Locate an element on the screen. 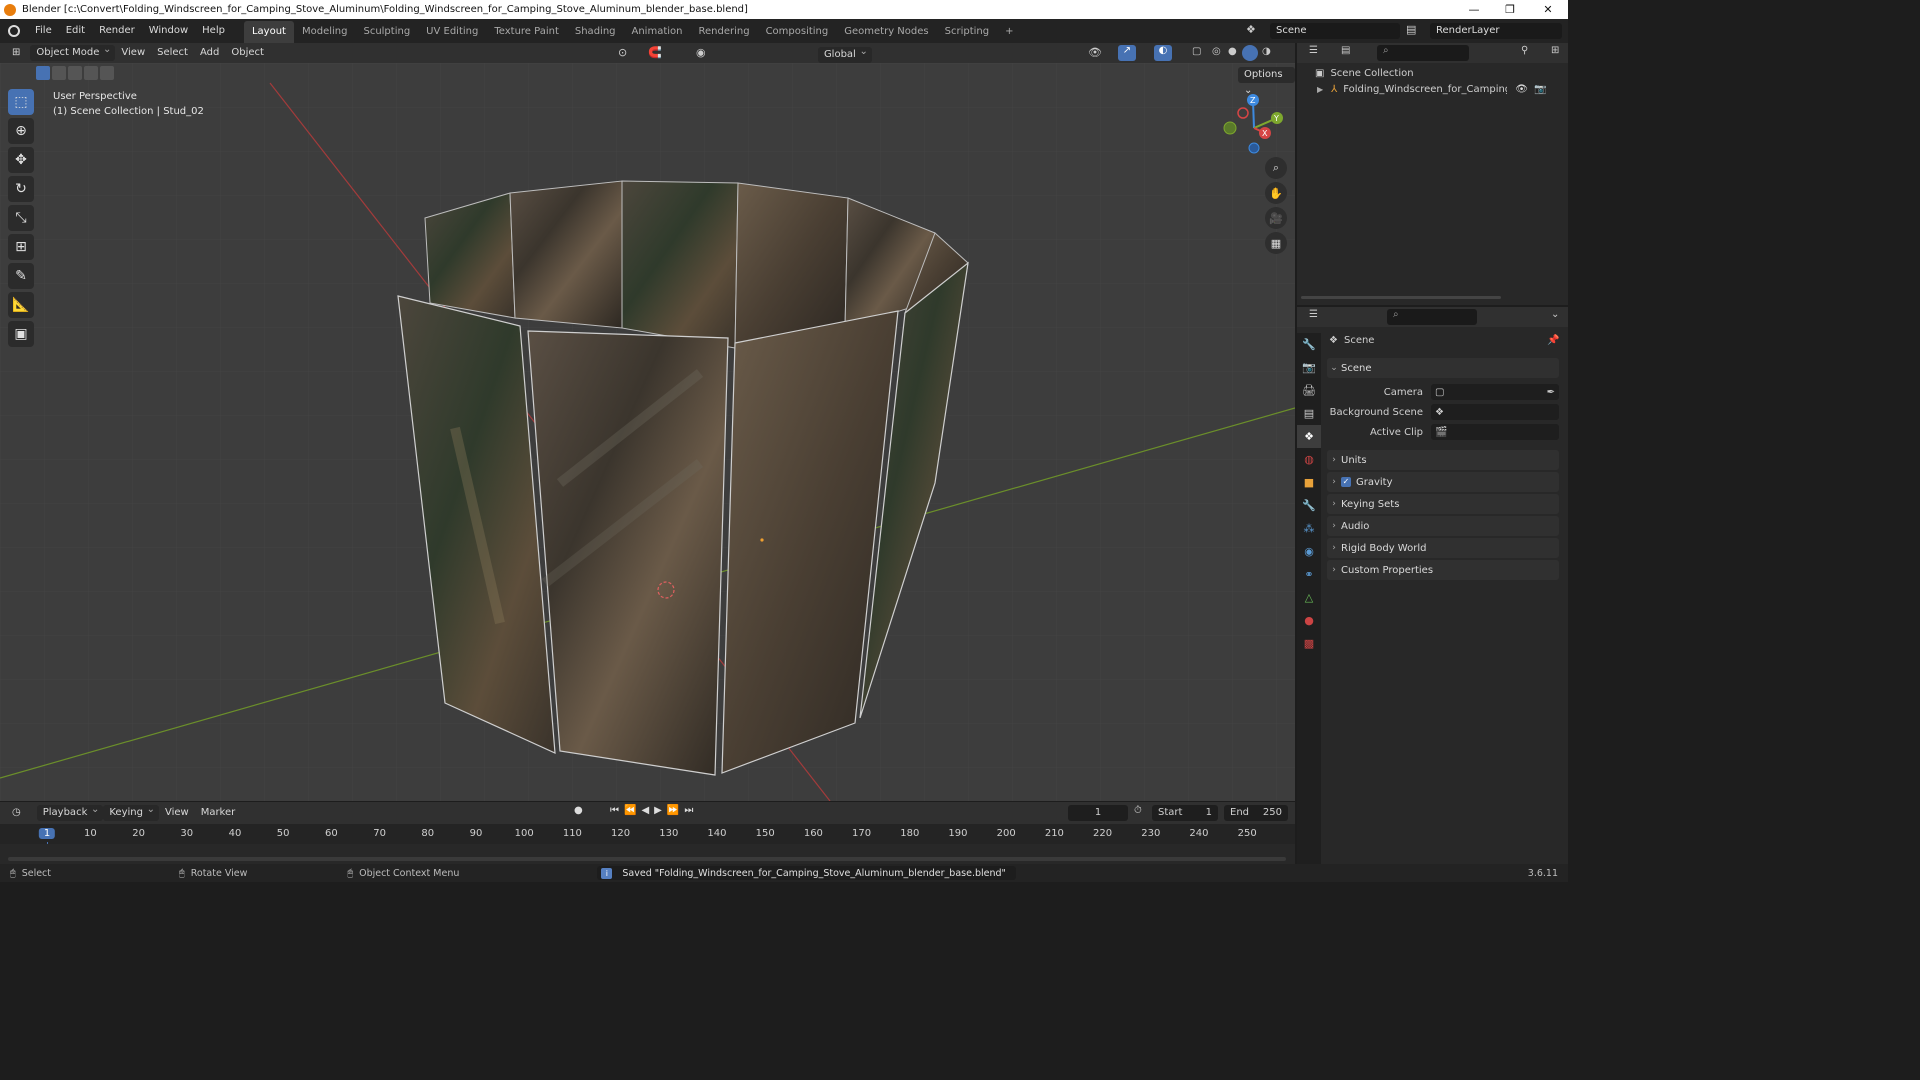  outliner-scene-collection: ▣ Scene Collection is located at coordinates (1364, 73).